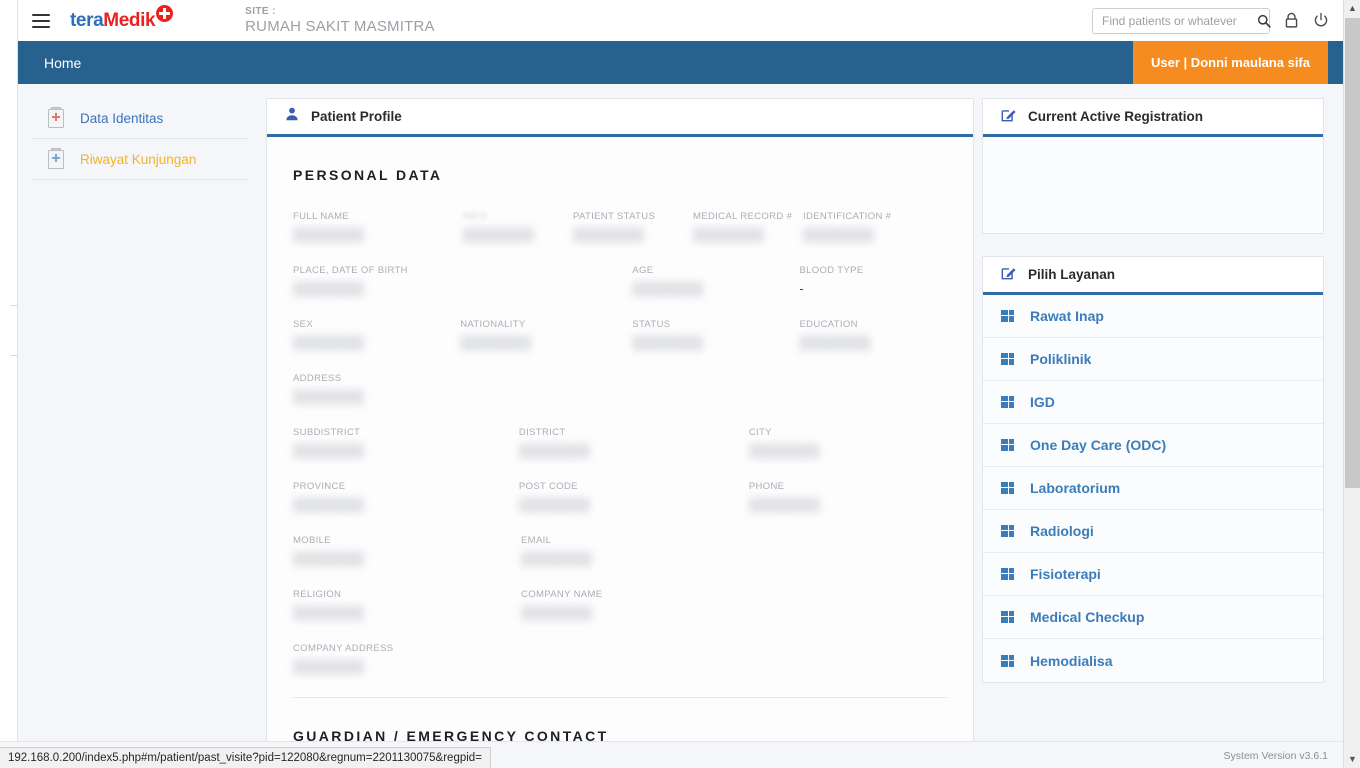  Describe the element at coordinates (715, 281) in the screenshot. I see `field-age: AGE ████████` at that location.